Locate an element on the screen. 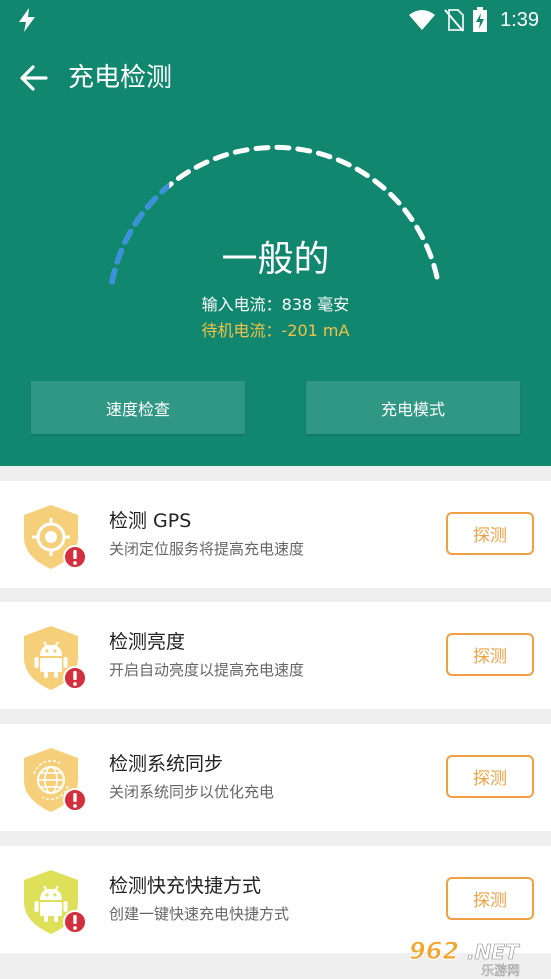 Image resolution: width=551 pixels, height=979 pixels. detect-gps-button: 探测 is located at coordinates (490, 533).